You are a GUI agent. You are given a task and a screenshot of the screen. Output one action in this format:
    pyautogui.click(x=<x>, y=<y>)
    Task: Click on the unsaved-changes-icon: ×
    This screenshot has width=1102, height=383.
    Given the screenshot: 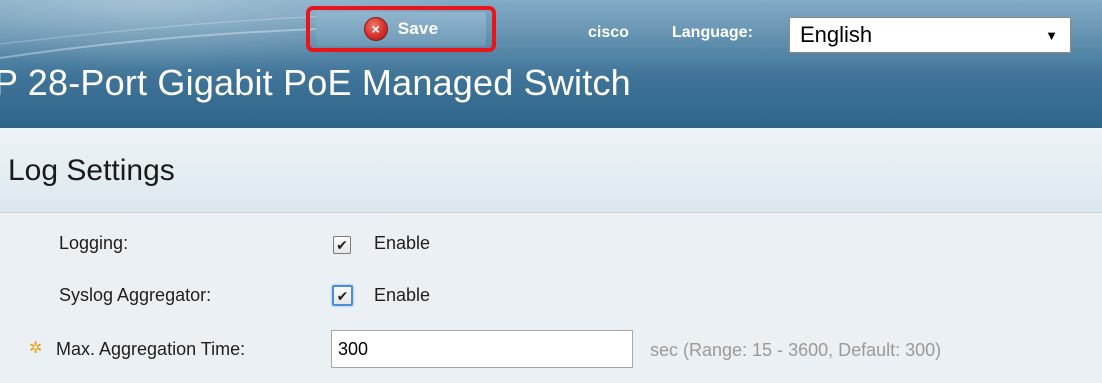 What is the action you would take?
    pyautogui.click(x=375, y=29)
    